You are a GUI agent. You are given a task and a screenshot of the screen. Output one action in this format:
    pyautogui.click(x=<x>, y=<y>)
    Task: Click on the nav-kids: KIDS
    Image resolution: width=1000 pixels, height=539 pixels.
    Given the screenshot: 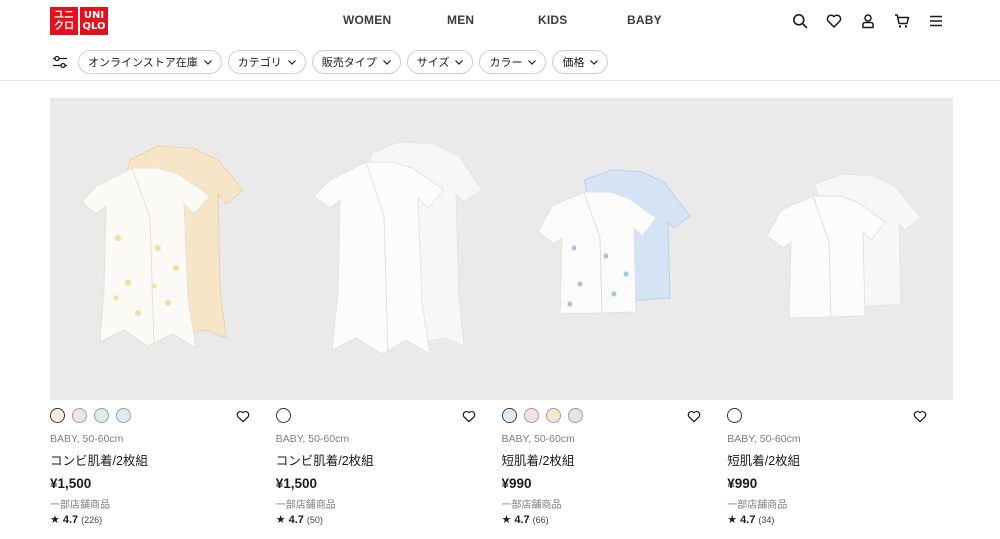 What is the action you would take?
    pyautogui.click(x=552, y=20)
    